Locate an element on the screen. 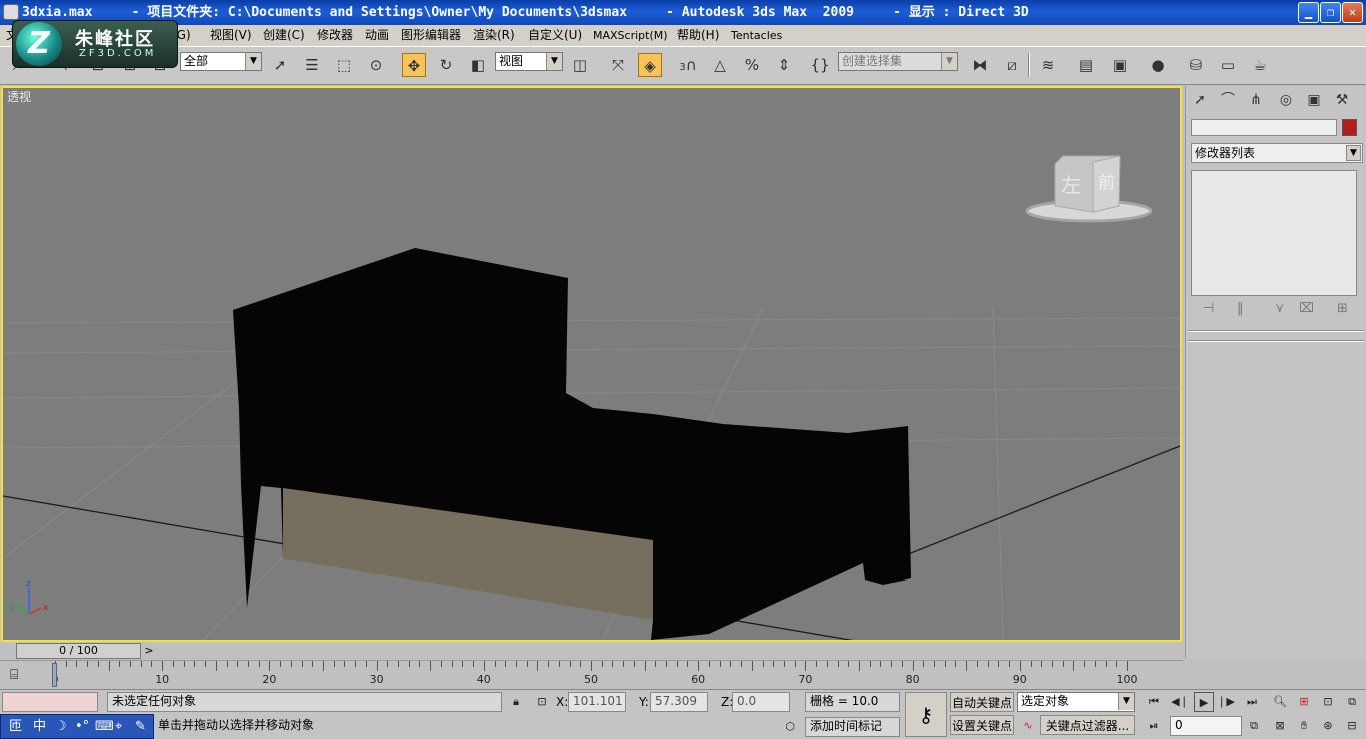  ime-settings-icon: ✎ is located at coordinates (140, 726).